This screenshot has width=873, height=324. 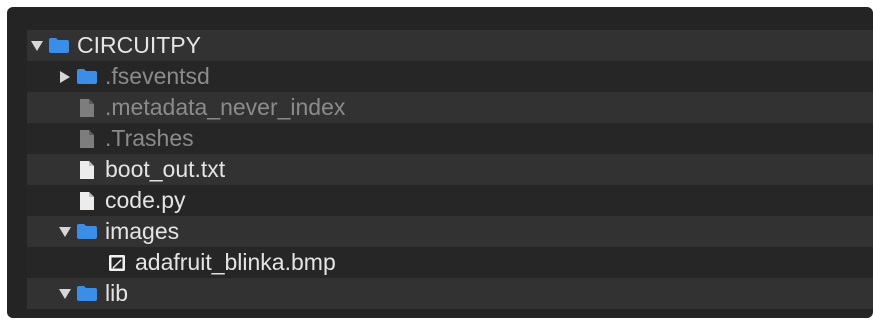 I want to click on tree-item-label: code.py, so click(x=145, y=200).